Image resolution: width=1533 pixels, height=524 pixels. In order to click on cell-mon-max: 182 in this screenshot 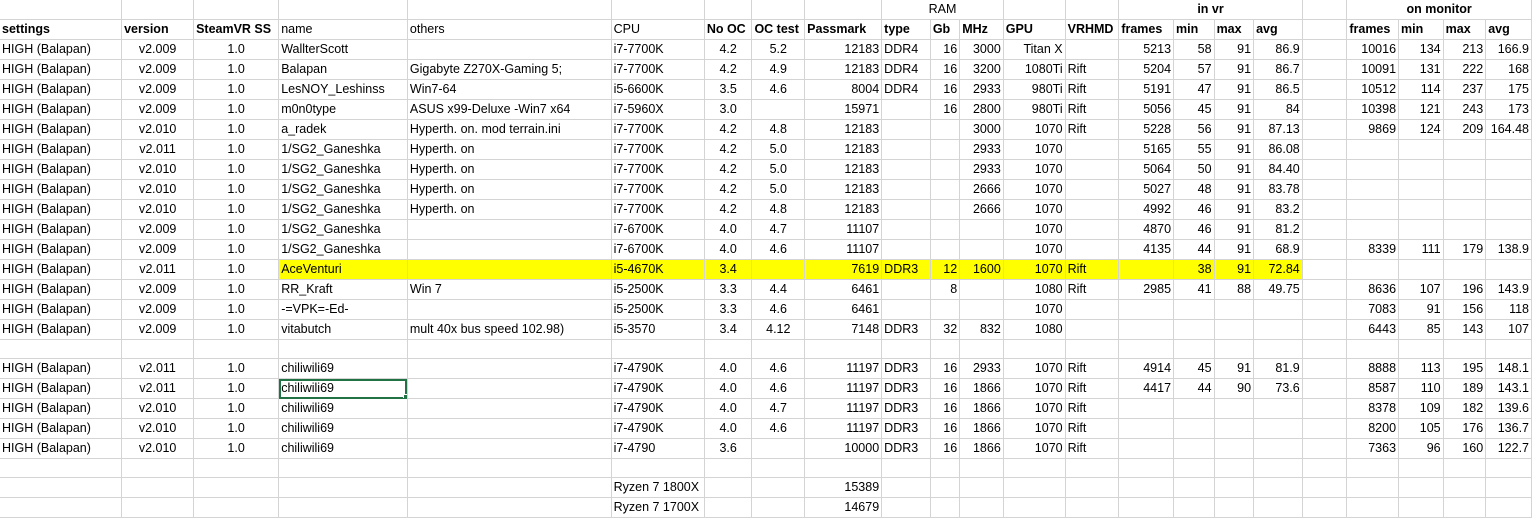, I will do `click(1465, 408)`.